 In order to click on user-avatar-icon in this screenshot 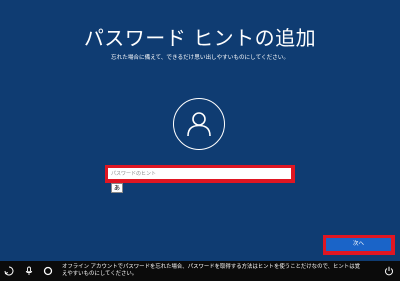, I will do `click(199, 124)`.